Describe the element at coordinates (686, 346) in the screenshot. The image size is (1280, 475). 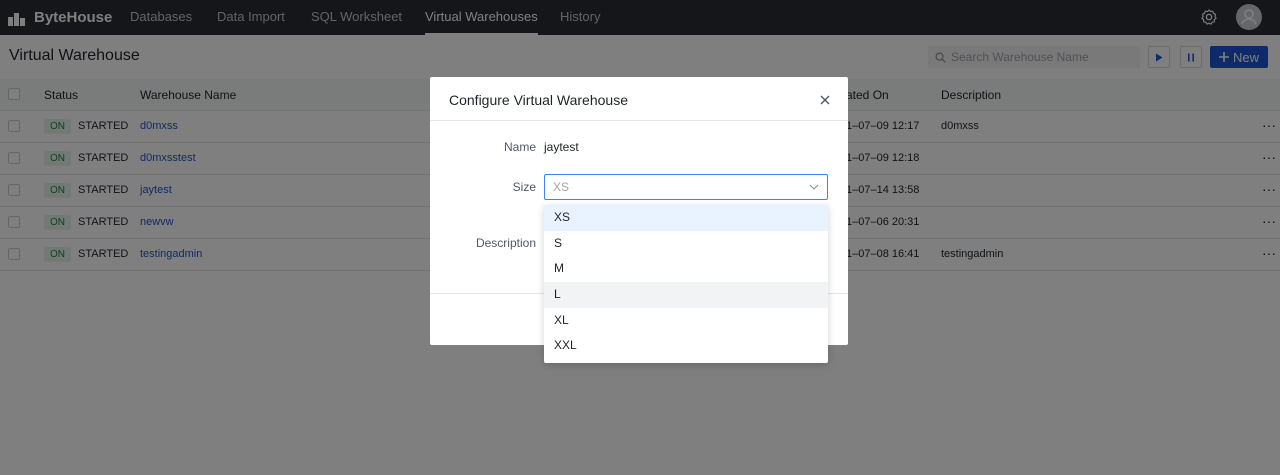
I see `size-option-xxl: XXL` at that location.